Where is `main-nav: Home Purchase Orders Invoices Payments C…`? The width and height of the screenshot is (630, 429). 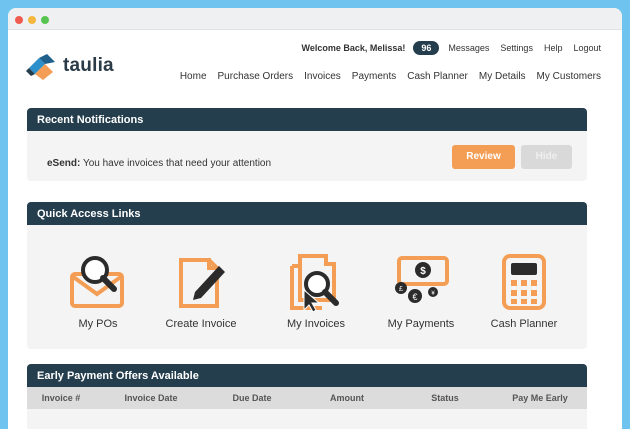 main-nav: Home Purchase Orders Invoices Payments C… is located at coordinates (390, 76).